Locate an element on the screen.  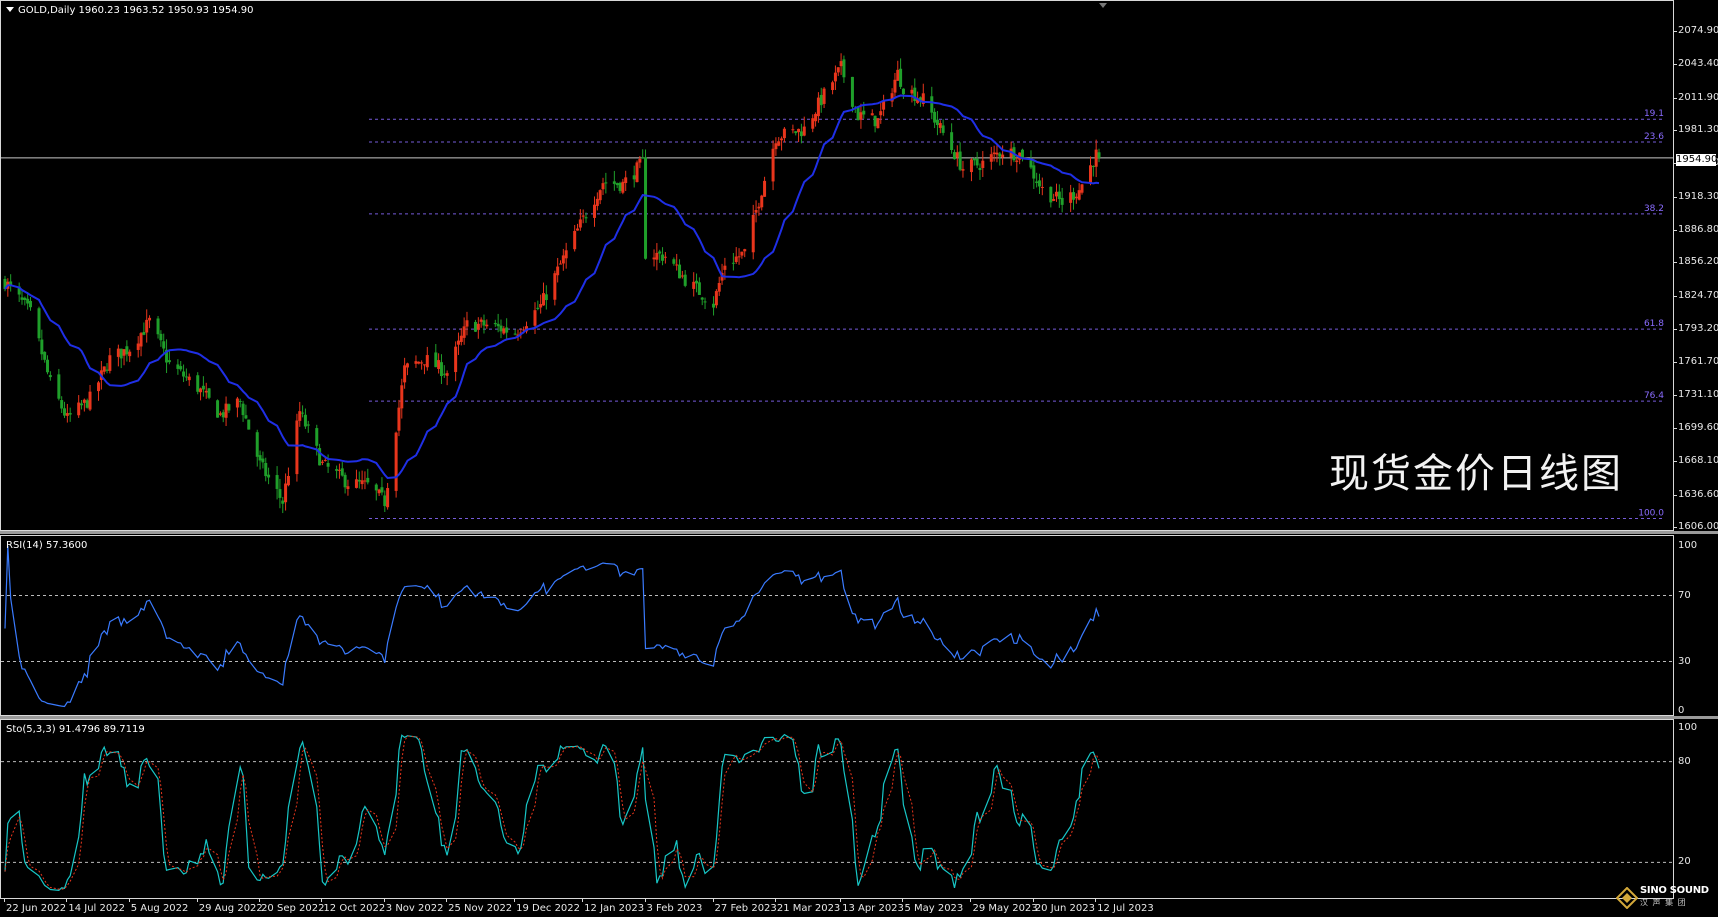
price-axis-label: 2011.90 is located at coordinates (1698, 97).